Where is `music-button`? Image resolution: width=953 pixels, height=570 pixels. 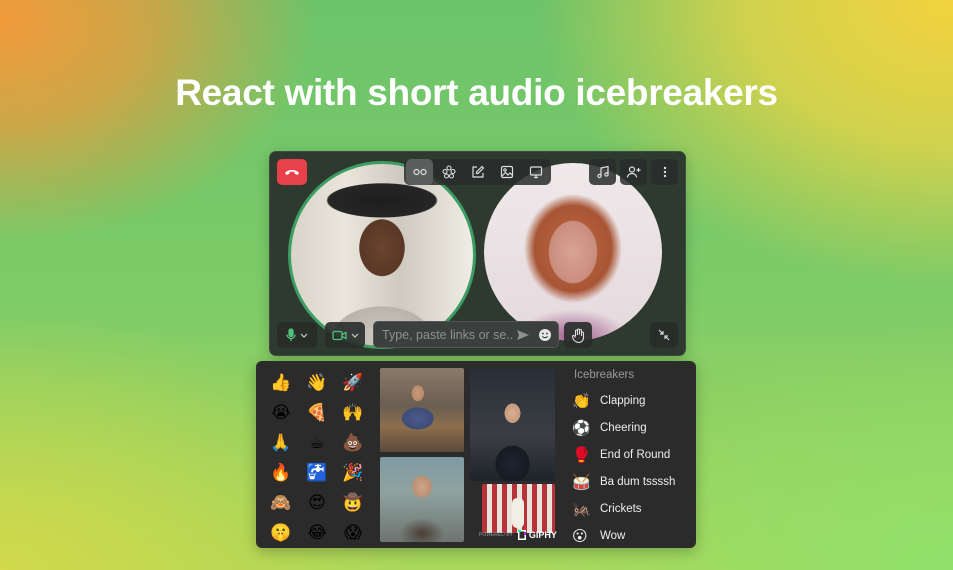
music-button is located at coordinates (602, 172).